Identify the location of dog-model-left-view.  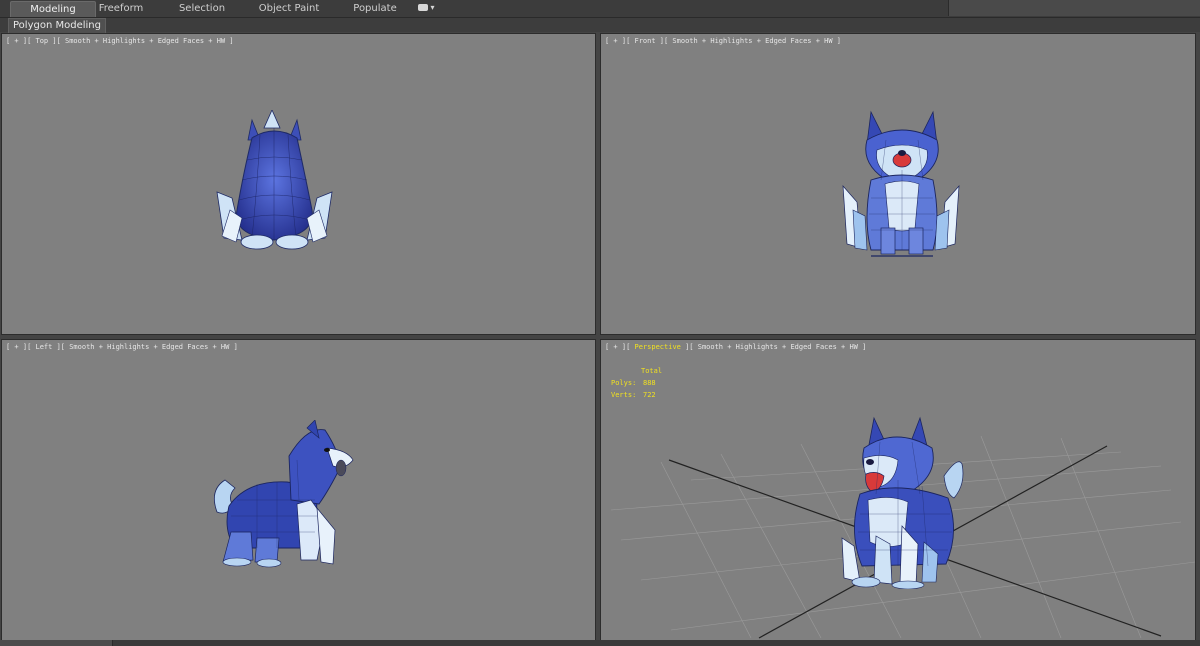
(283, 494).